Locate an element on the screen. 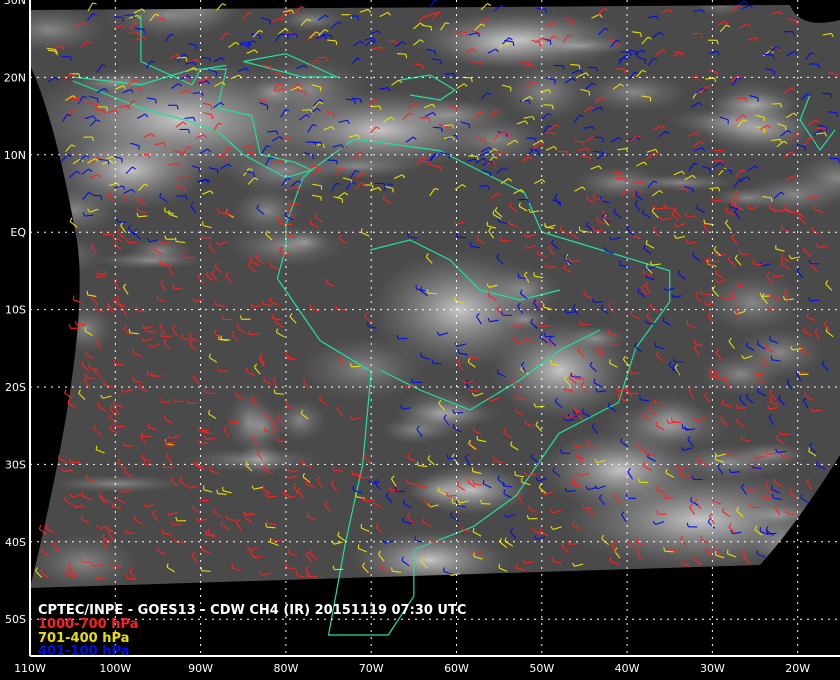  lat-tick-label: 10N is located at coordinates (15, 155).